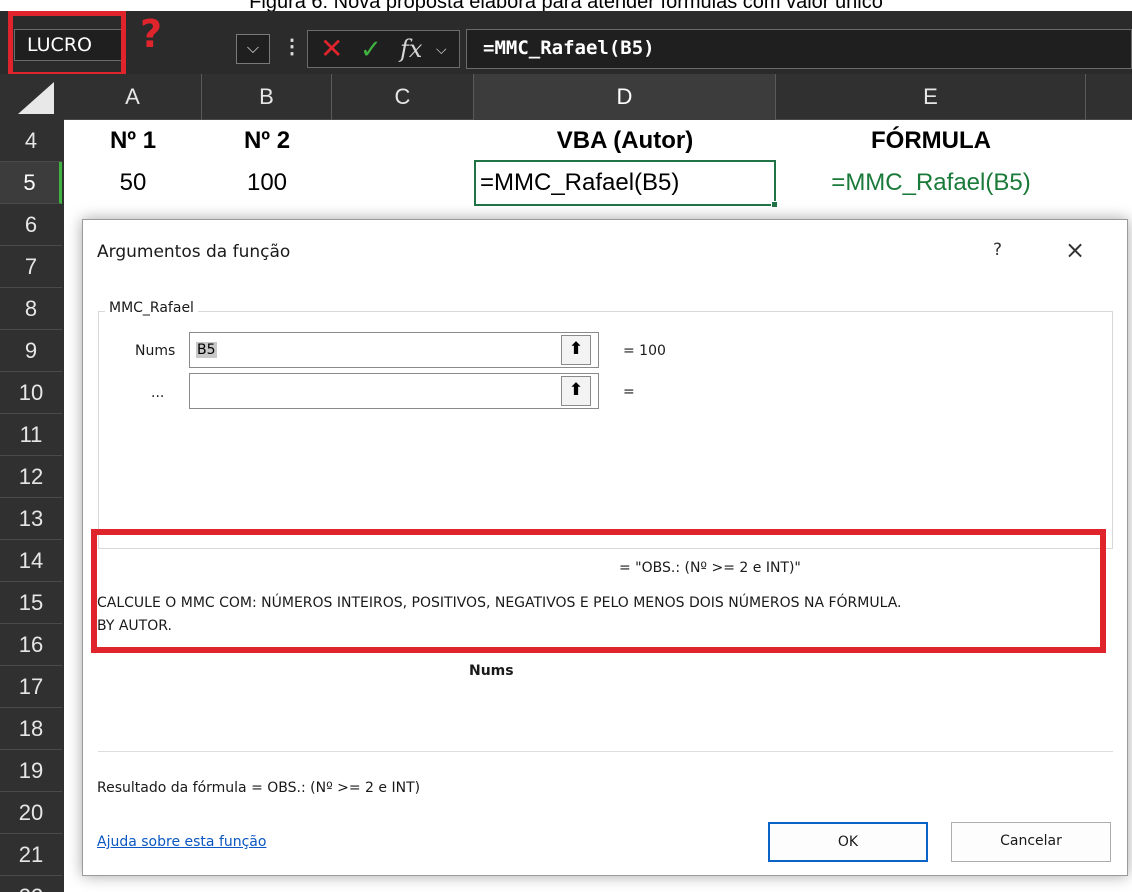  Describe the element at coordinates (710, 568) in the screenshot. I see `result-preview: = "OBS.: (Nº >= 2 e INT)"` at that location.